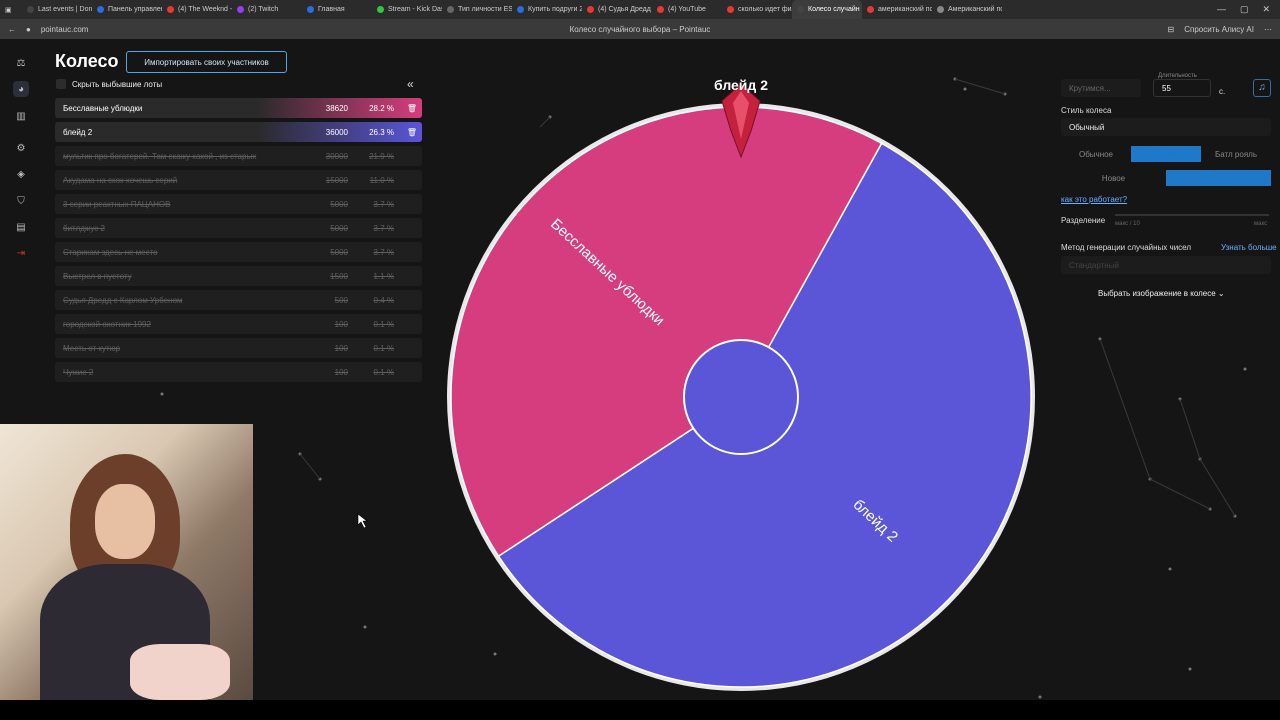  Describe the element at coordinates (123, 300) in the screenshot. I see `lot-name: Судья Дредд с Карлом Урбеном` at that location.